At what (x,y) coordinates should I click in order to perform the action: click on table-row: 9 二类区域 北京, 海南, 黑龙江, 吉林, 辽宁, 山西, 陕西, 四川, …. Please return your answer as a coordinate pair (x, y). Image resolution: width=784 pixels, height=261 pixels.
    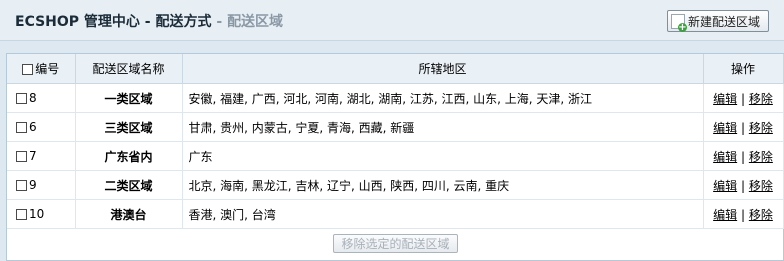
    Looking at the image, I should click on (395, 185).